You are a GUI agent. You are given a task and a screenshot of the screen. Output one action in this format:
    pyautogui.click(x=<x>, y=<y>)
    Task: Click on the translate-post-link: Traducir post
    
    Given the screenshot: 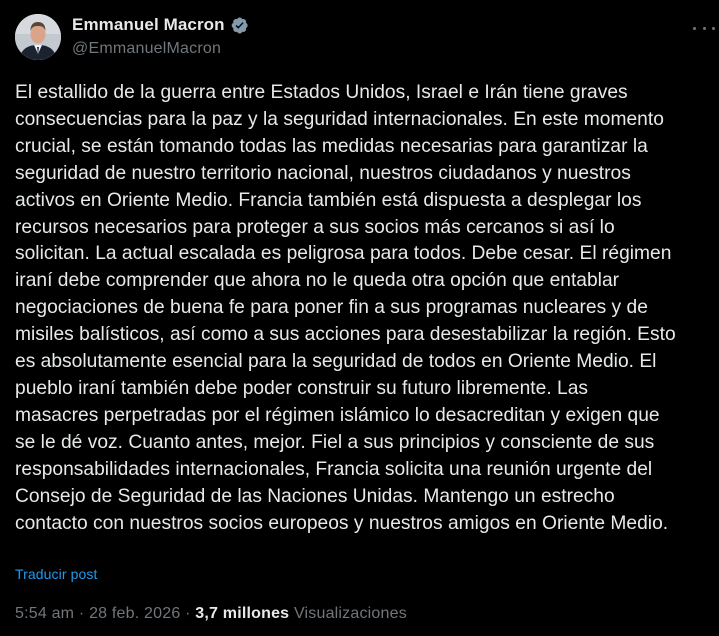 What is the action you would take?
    pyautogui.click(x=56, y=574)
    